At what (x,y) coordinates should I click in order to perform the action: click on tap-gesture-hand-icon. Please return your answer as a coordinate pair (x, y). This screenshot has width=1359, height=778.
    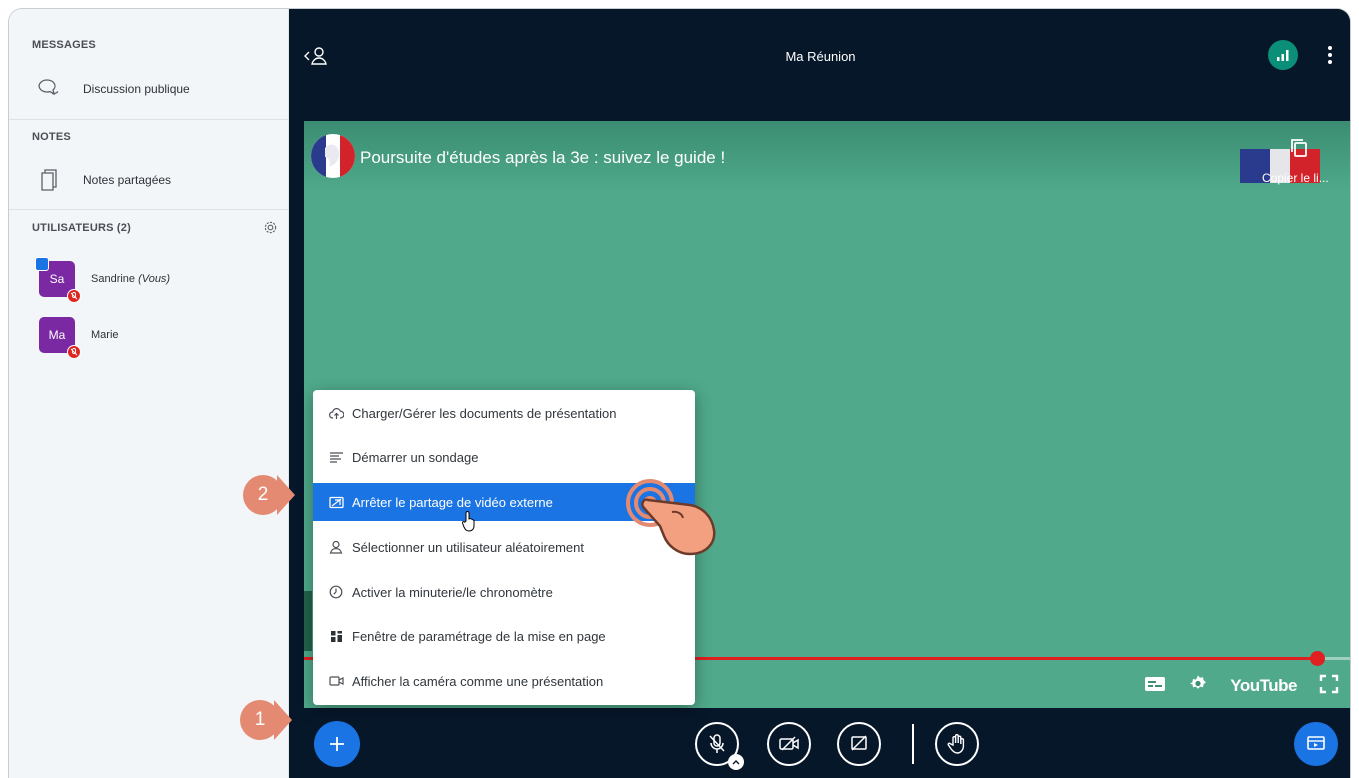
    Looking at the image, I should click on (670, 520).